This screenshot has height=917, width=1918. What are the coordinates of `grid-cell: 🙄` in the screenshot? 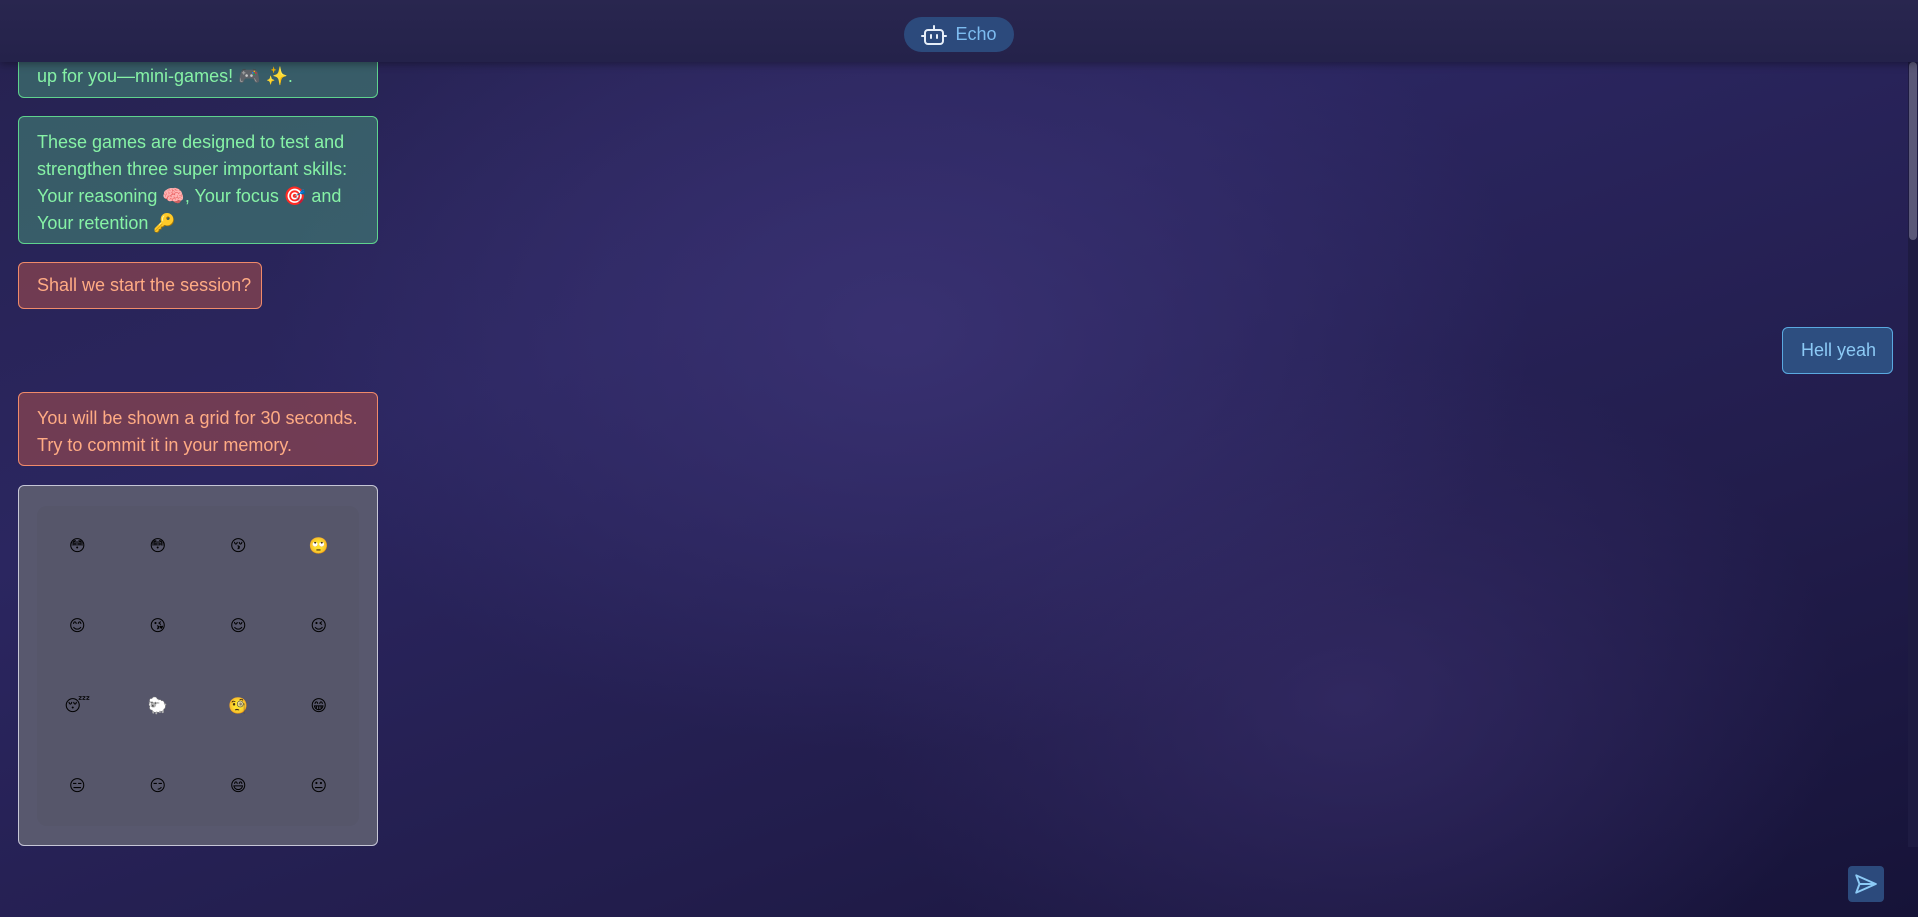 It's located at (318, 545).